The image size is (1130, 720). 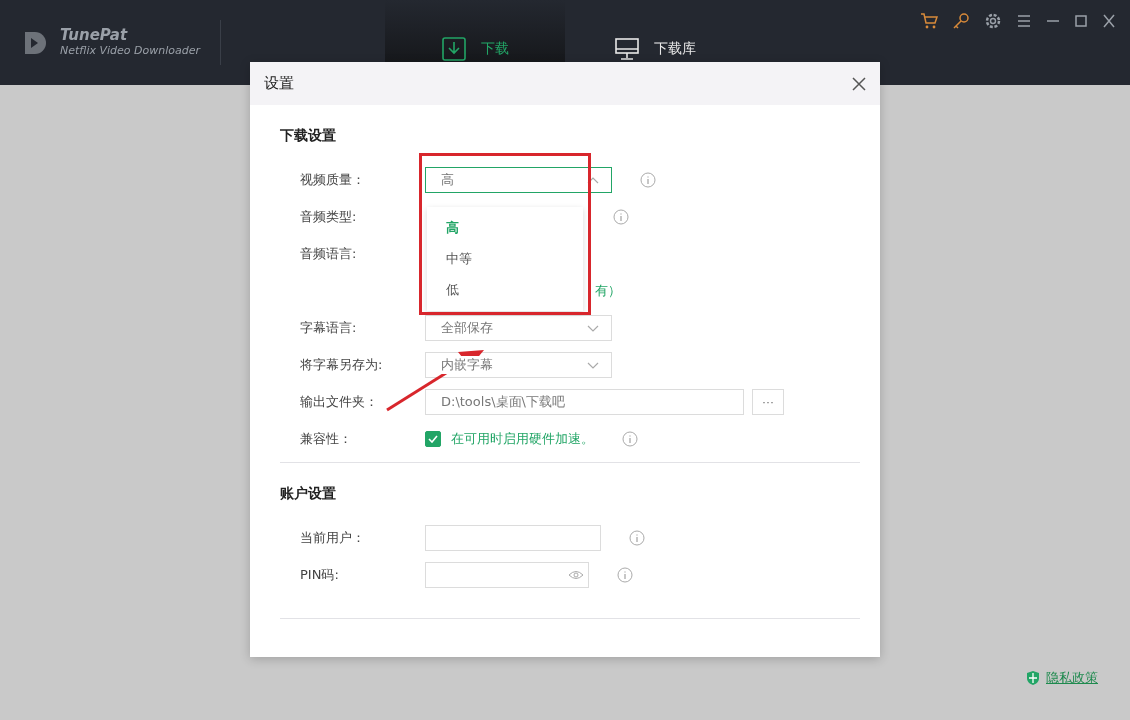 I want to click on app-subtitle: Netflix Video Downloader, so click(x=130, y=51).